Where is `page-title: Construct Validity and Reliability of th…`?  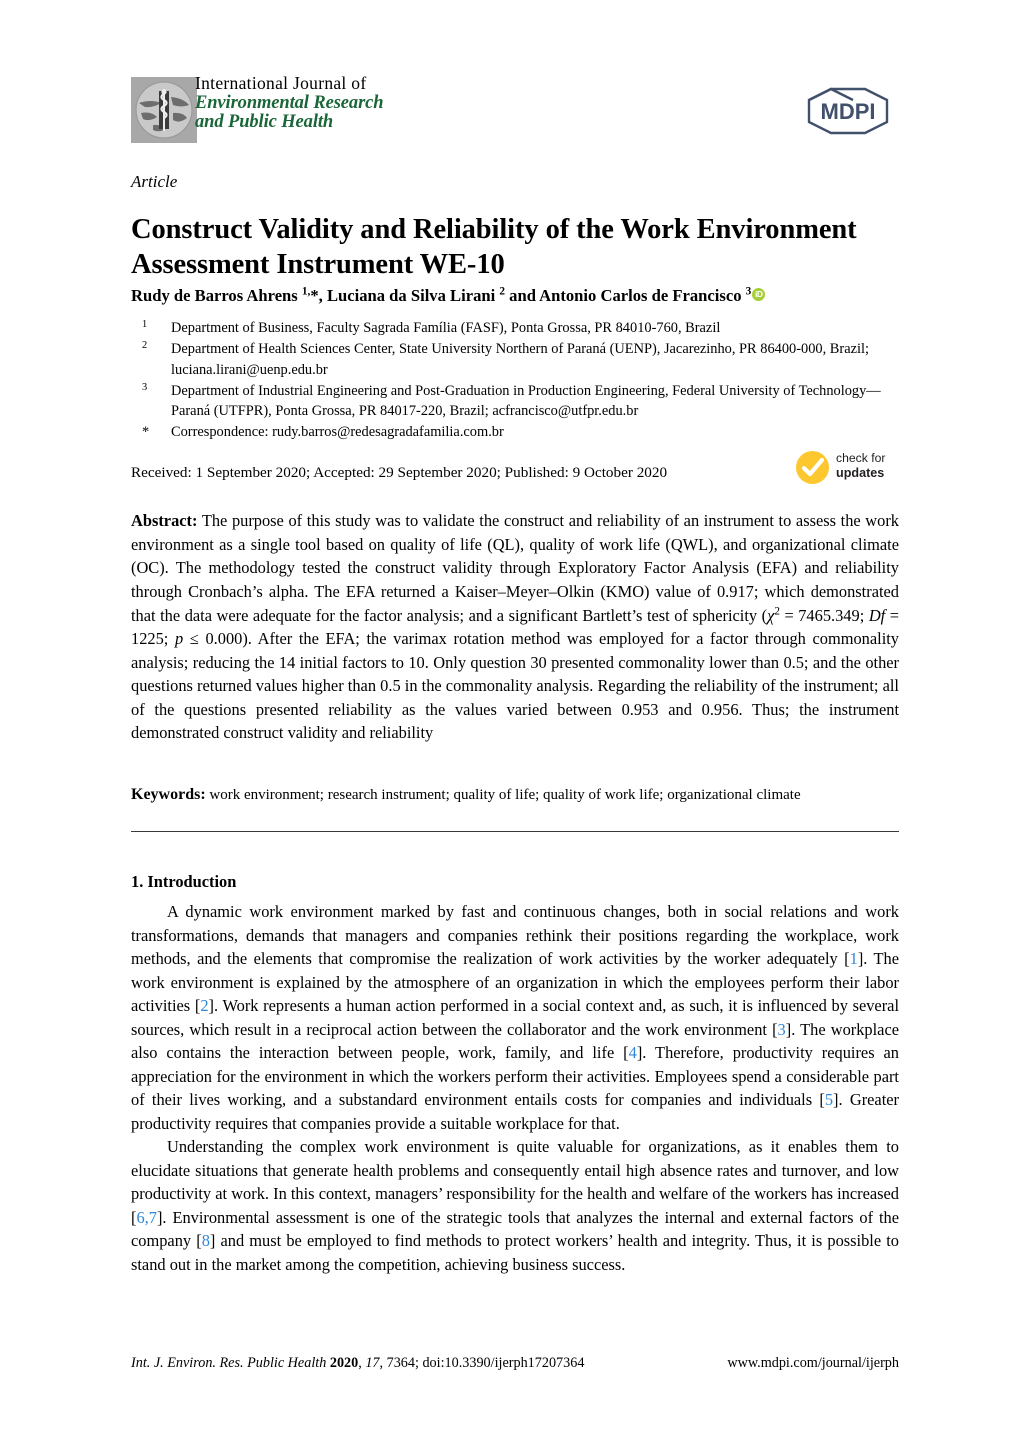
page-title: Construct Validity and Reliability of th… is located at coordinates (494, 247).